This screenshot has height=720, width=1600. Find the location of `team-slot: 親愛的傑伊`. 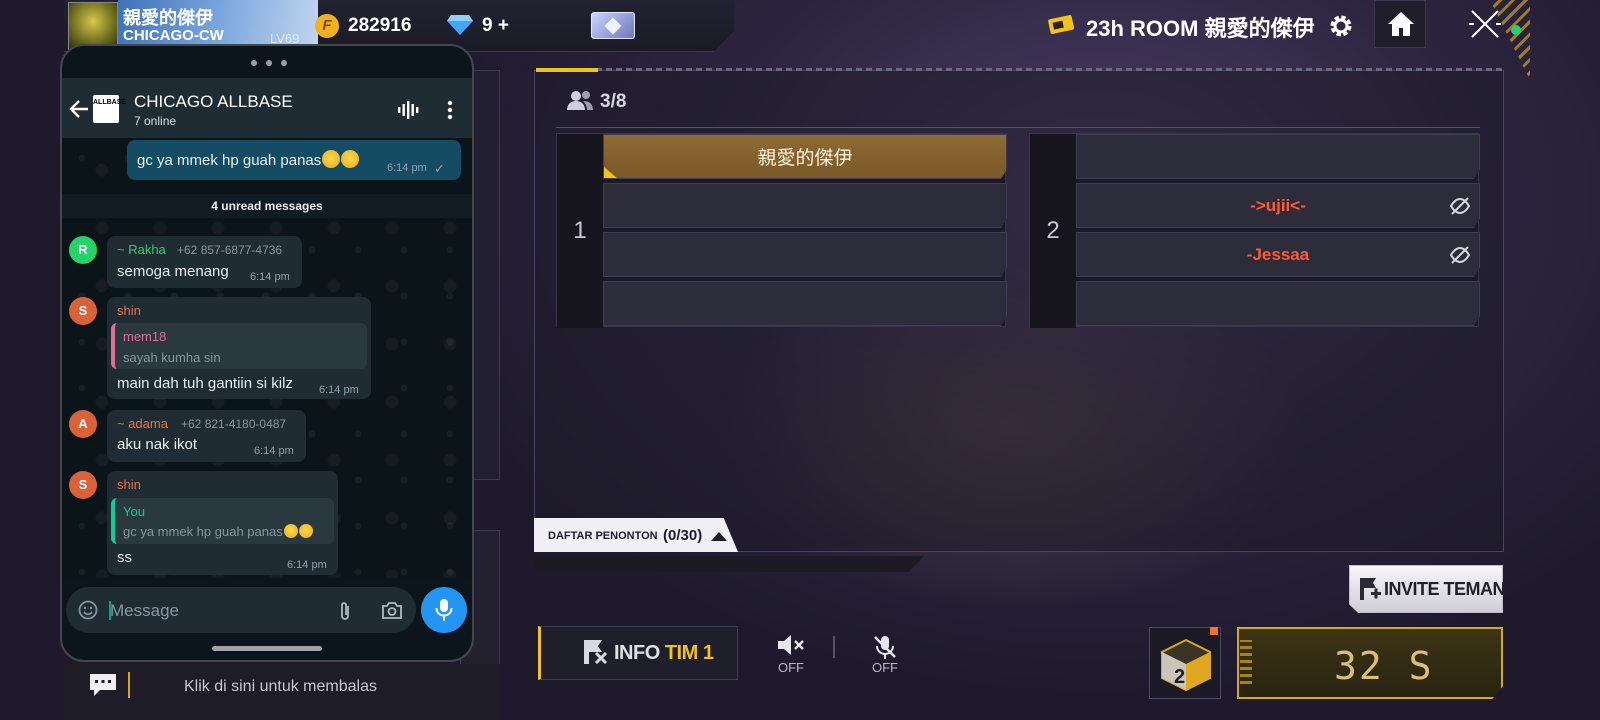

team-slot: 親愛的傑伊 is located at coordinates (805, 156).